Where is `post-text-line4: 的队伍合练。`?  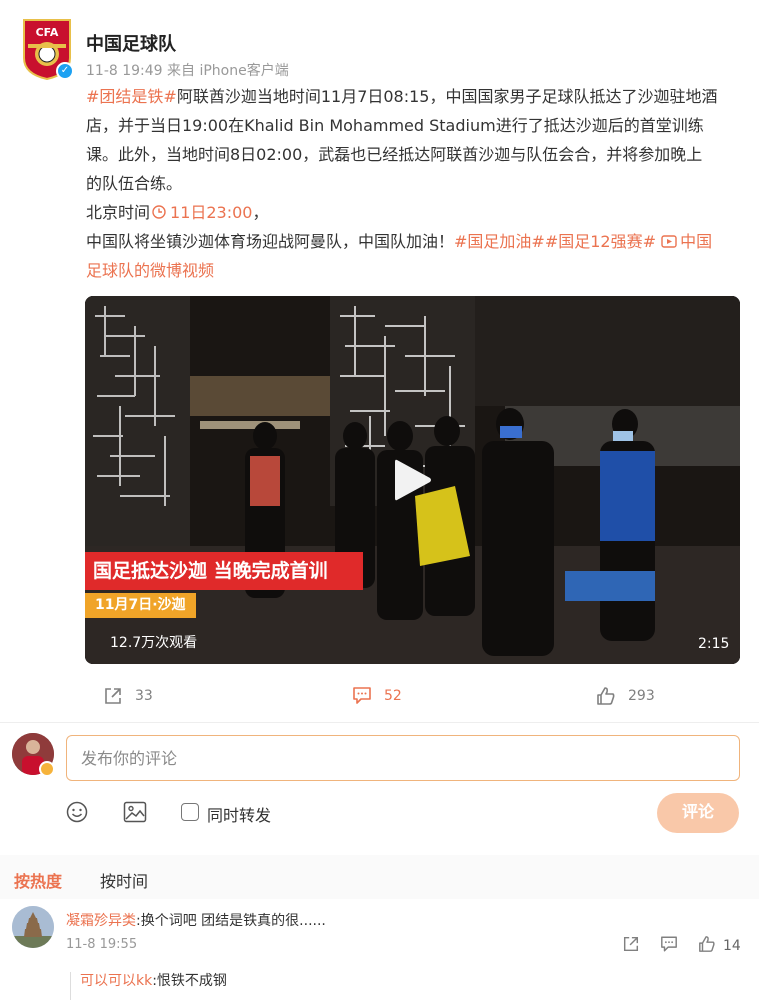 post-text-line4: 的队伍合练。 is located at coordinates (134, 183).